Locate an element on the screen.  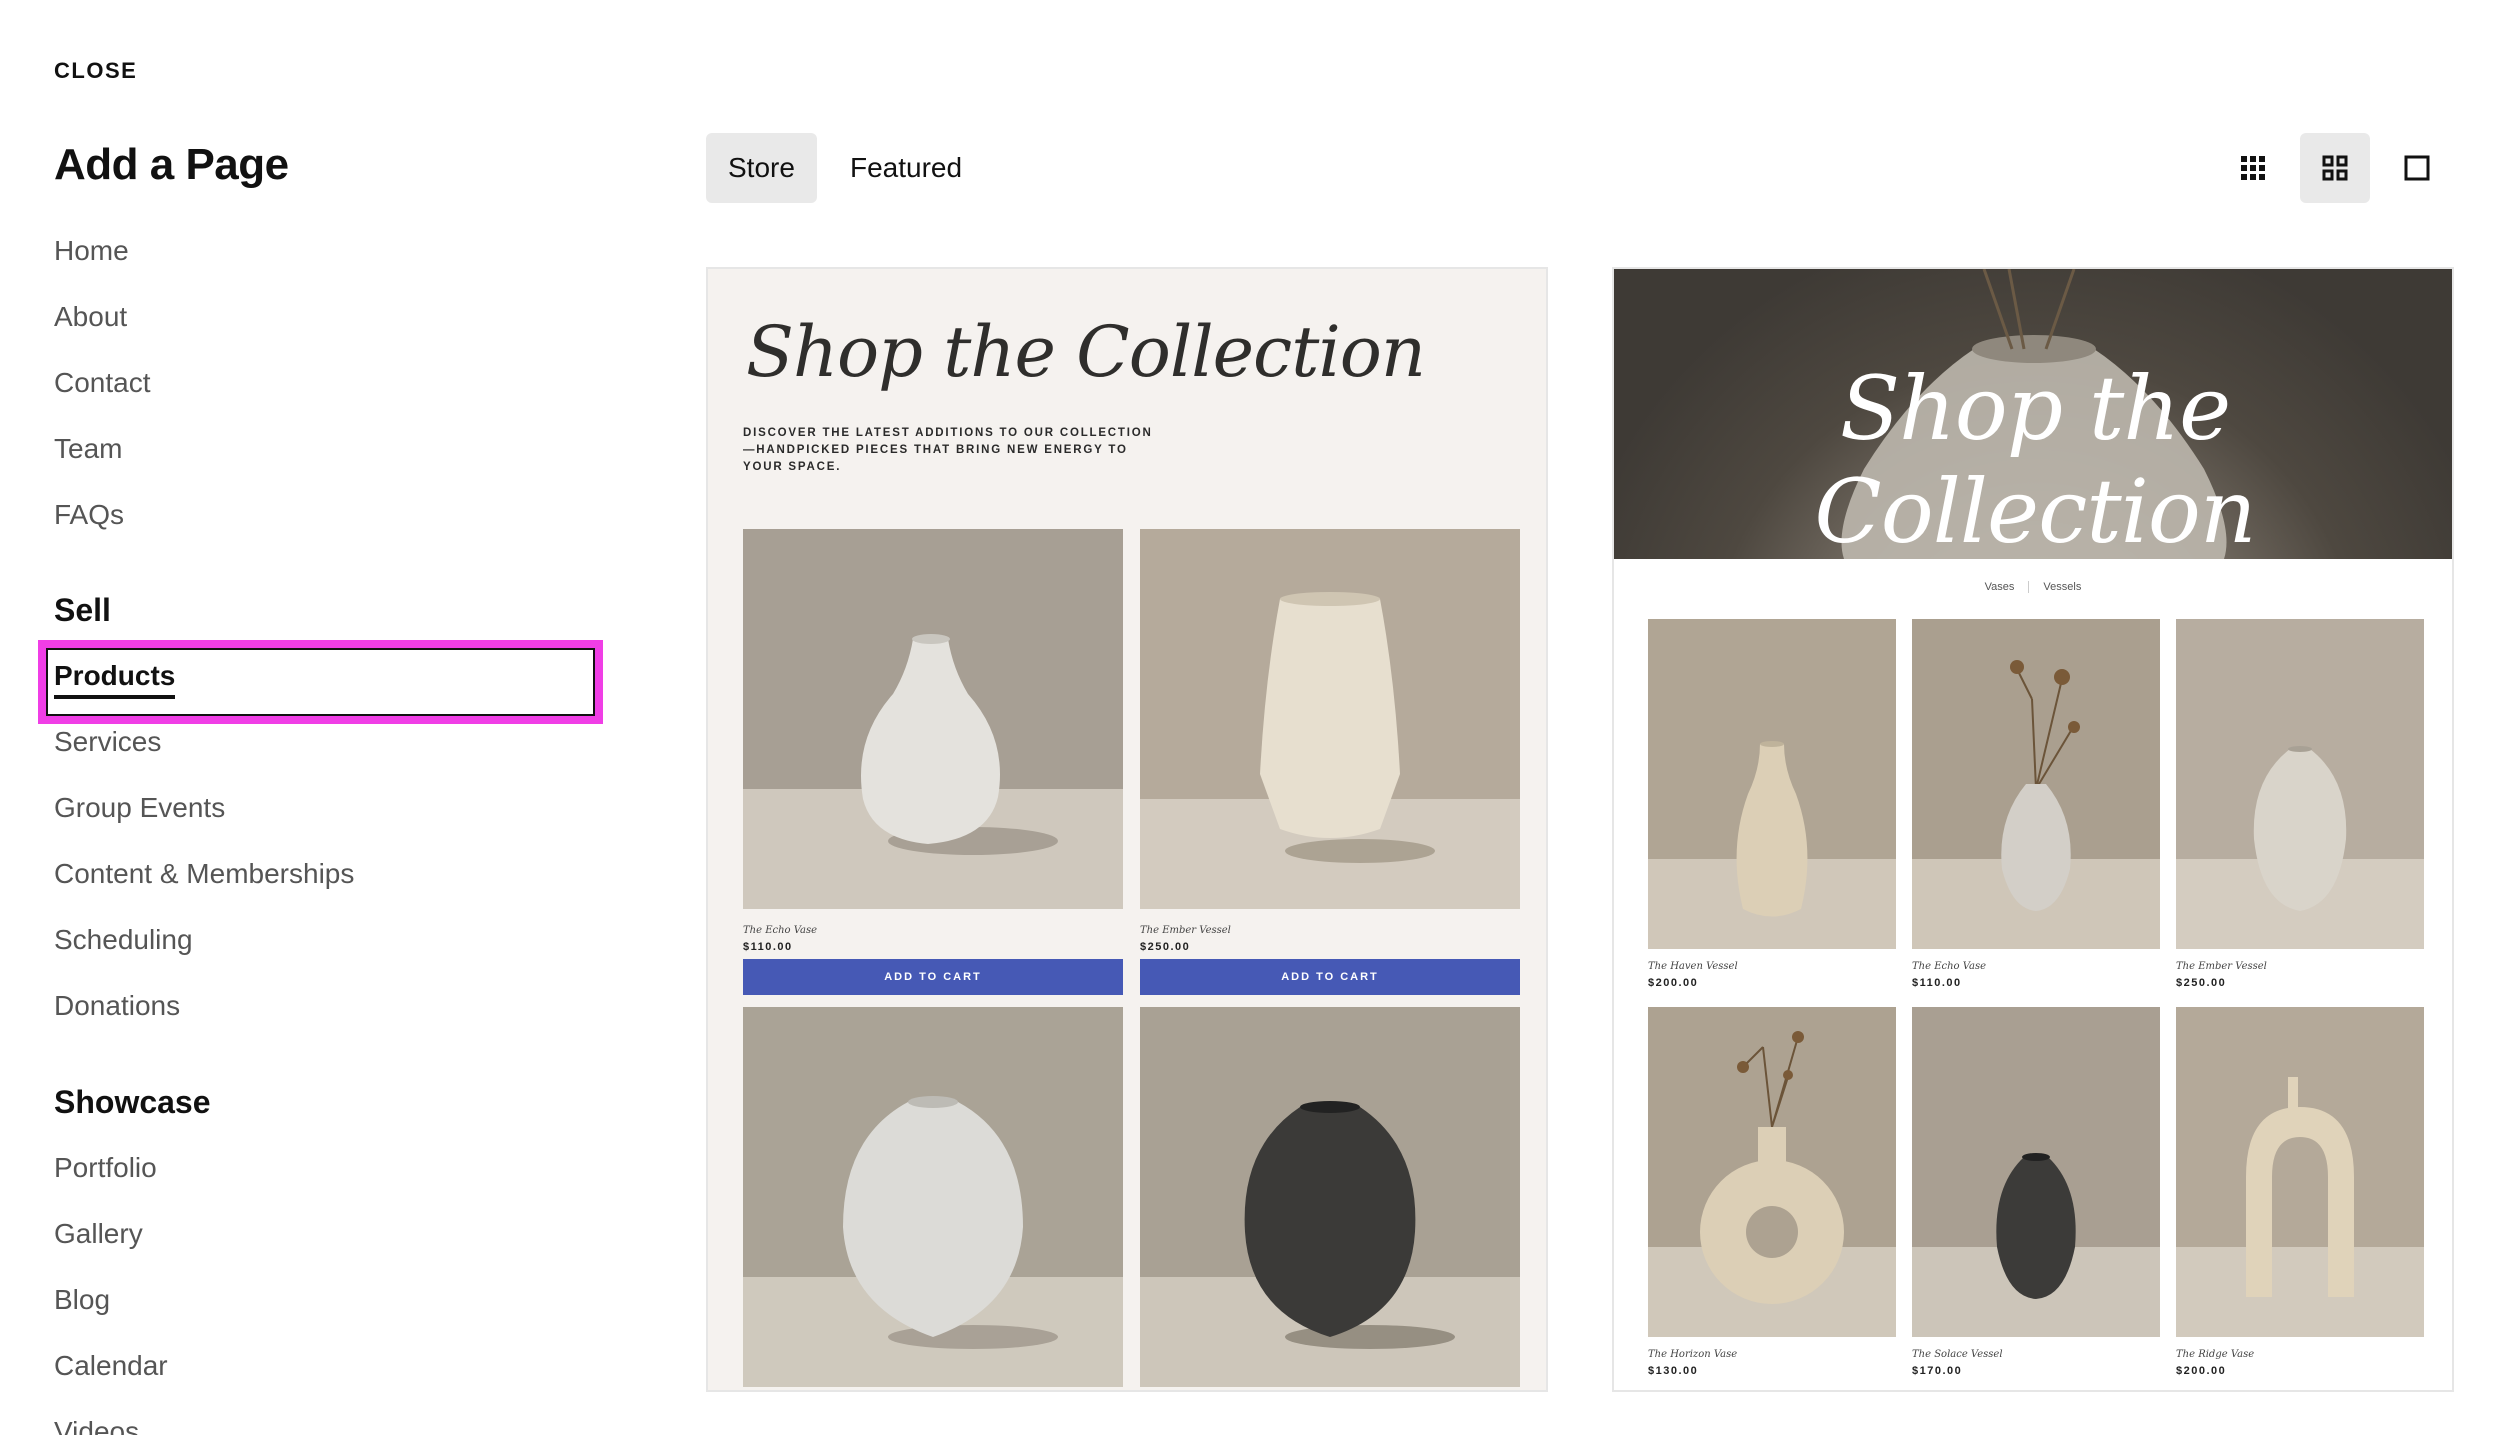
product-price: $170.00 is located at coordinates (1937, 1371).